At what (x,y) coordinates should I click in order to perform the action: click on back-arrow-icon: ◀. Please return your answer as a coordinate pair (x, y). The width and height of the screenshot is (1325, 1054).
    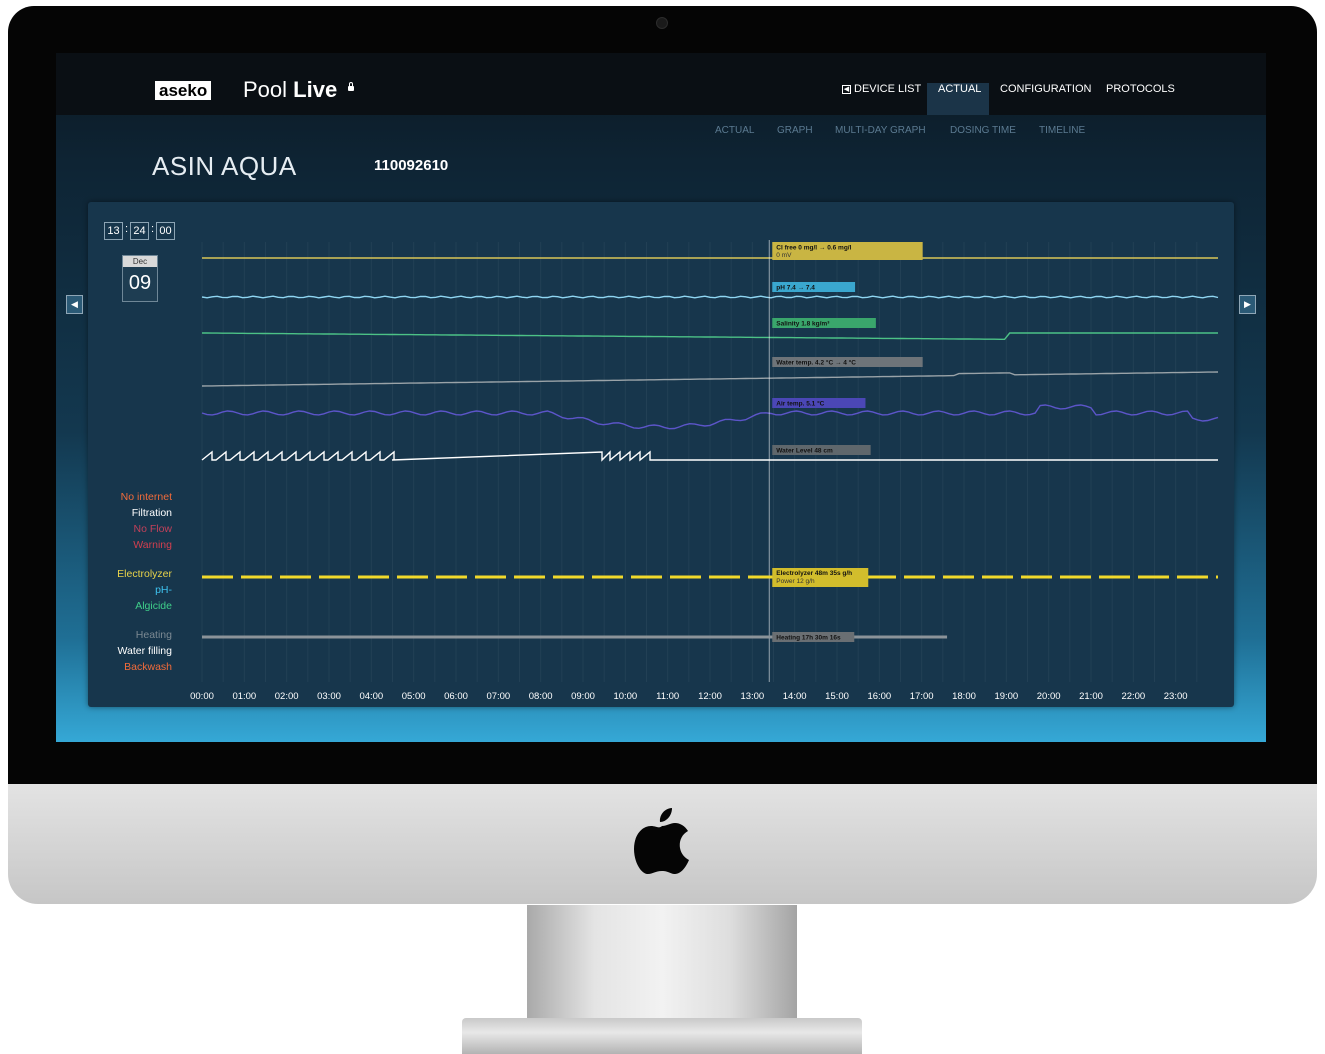
    Looking at the image, I should click on (846, 89).